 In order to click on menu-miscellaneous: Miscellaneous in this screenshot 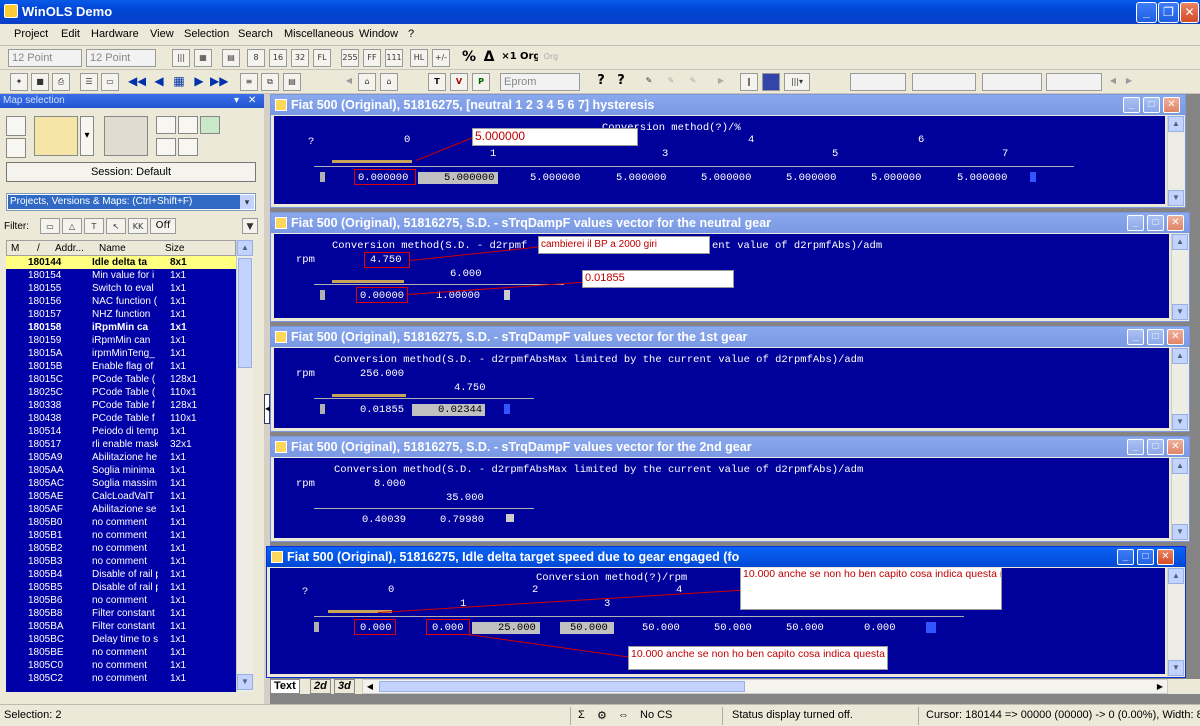, I will do `click(319, 34)`.